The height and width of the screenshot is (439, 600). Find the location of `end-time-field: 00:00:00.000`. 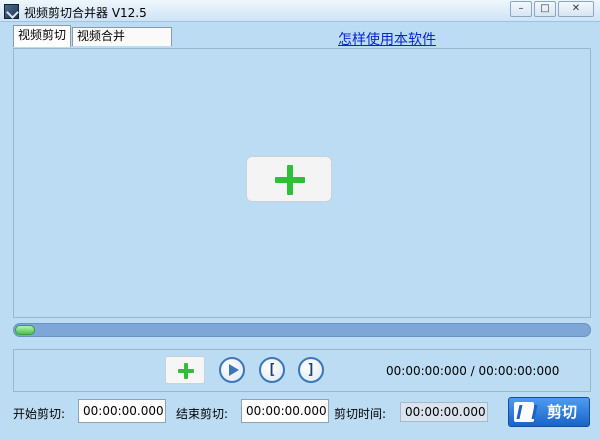

end-time-field: 00:00:00.000 is located at coordinates (285, 411).